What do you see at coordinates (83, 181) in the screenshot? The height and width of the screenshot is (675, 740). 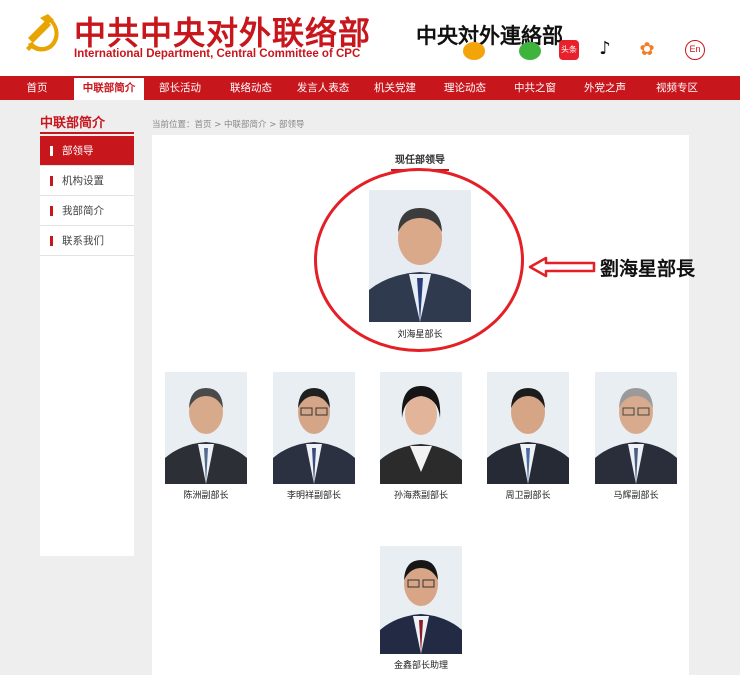 I see `sidebar-item-label: 机构设置` at bounding box center [83, 181].